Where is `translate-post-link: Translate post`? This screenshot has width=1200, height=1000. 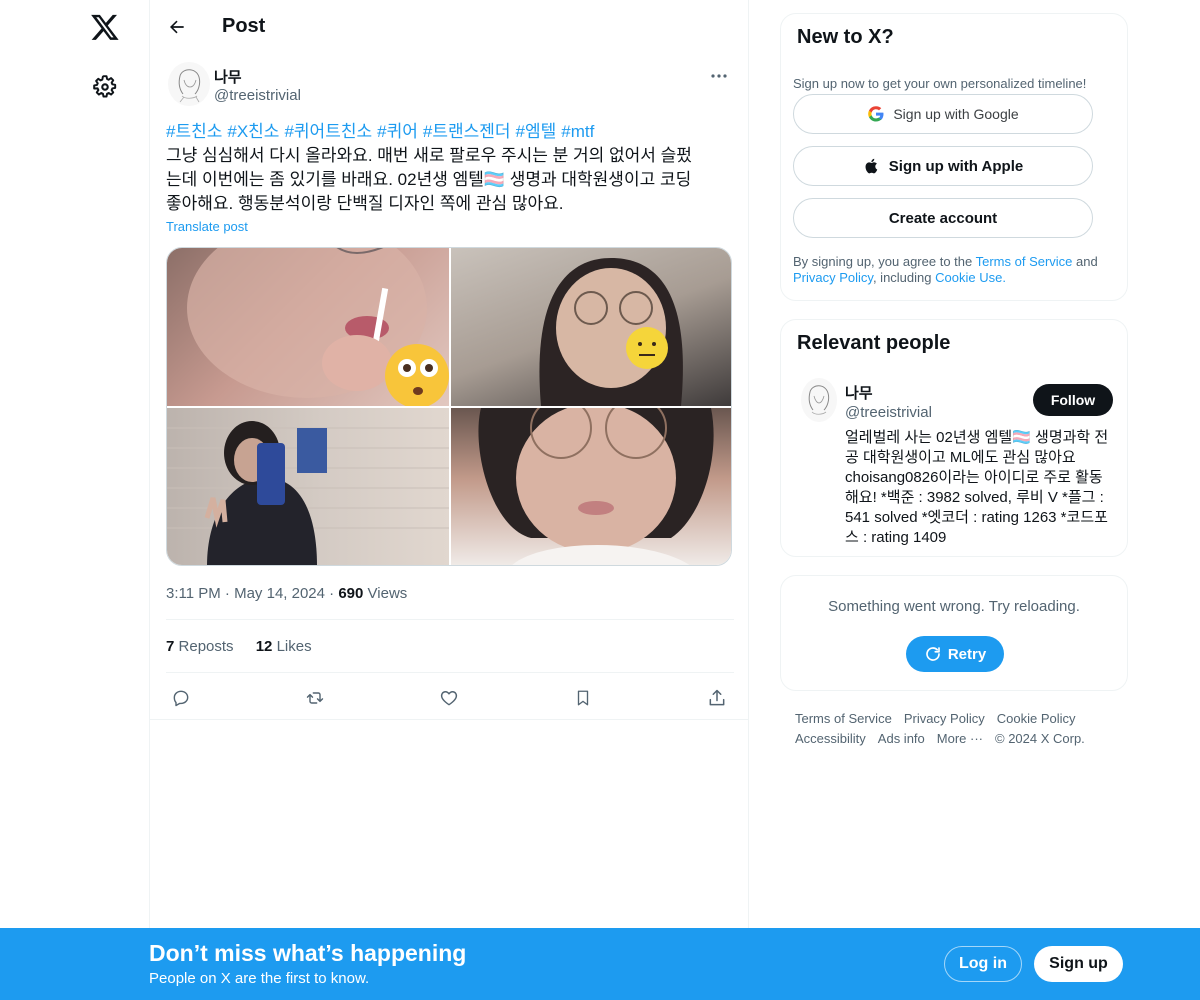
translate-post-link: Translate post is located at coordinates (207, 226).